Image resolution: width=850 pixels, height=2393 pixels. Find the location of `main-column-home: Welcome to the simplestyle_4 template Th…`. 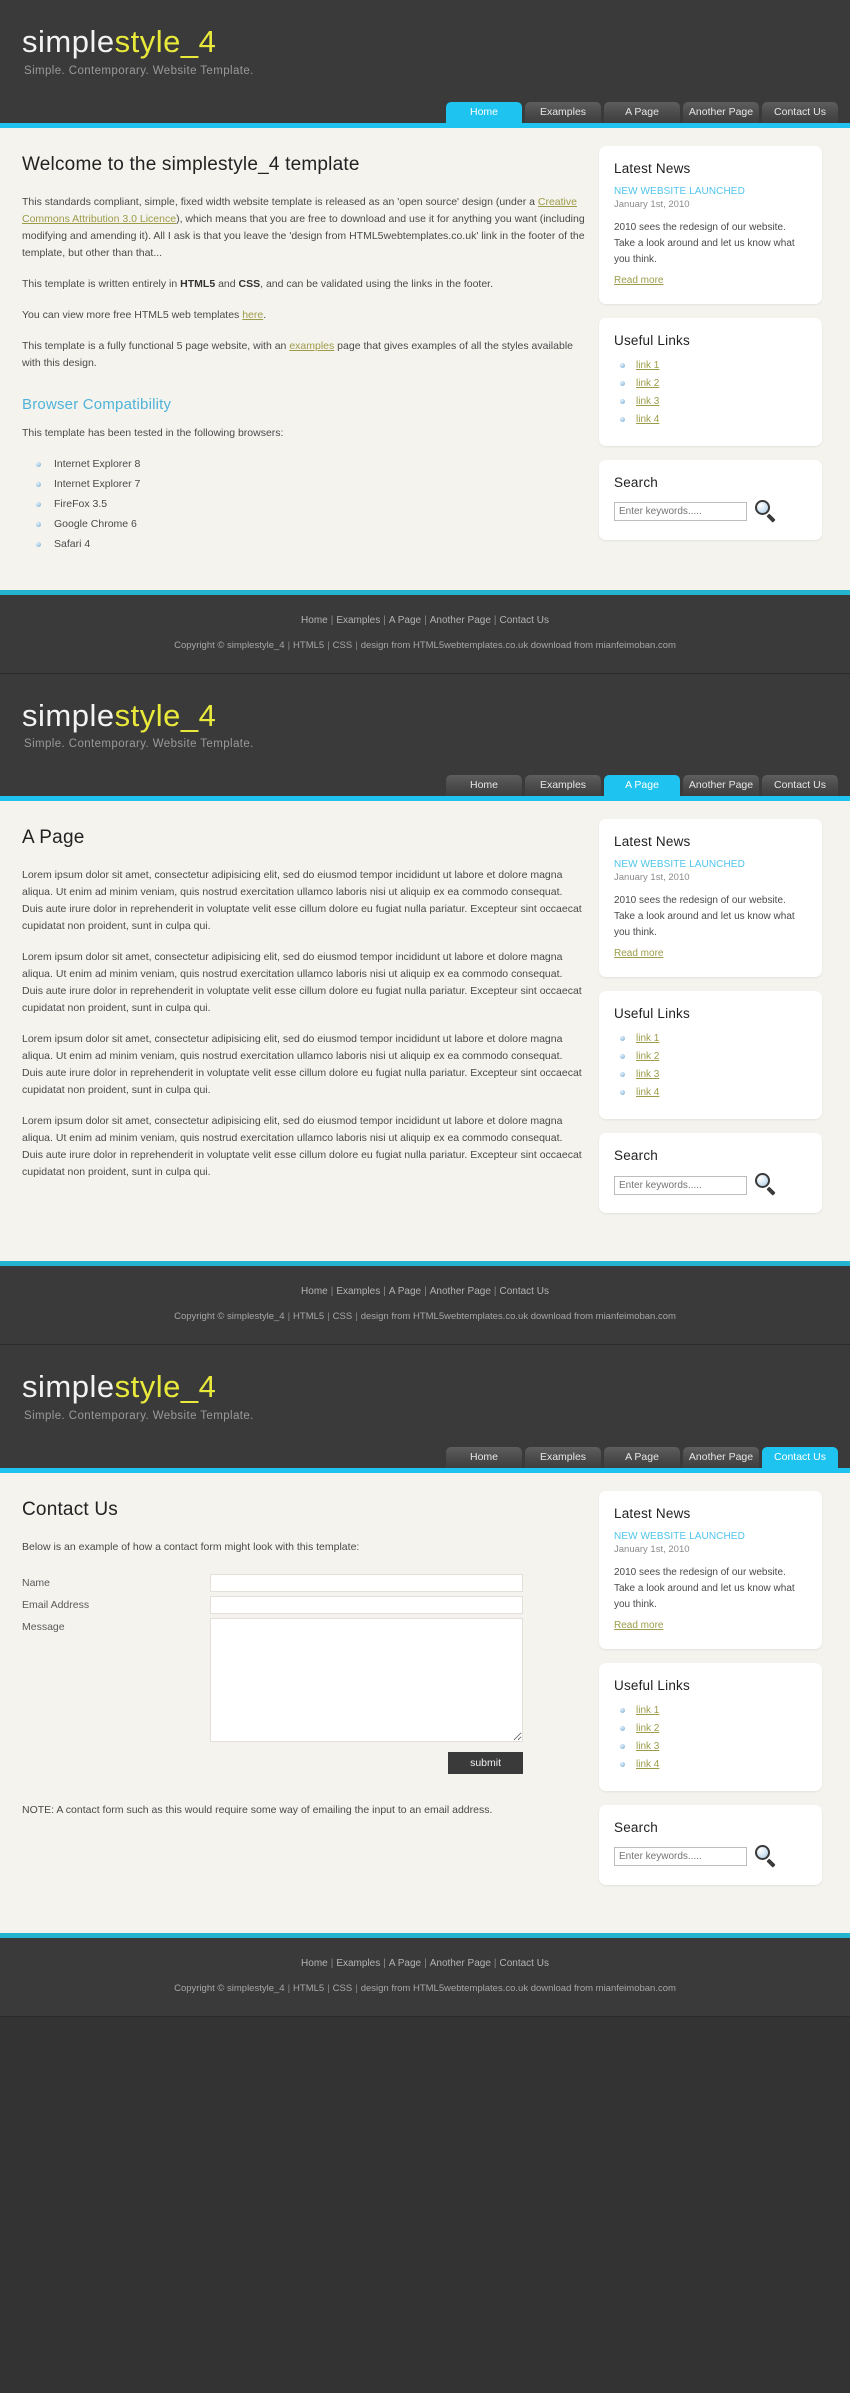

main-column-home: Welcome to the simplestyle_4 template Th… is located at coordinates (306, 349).